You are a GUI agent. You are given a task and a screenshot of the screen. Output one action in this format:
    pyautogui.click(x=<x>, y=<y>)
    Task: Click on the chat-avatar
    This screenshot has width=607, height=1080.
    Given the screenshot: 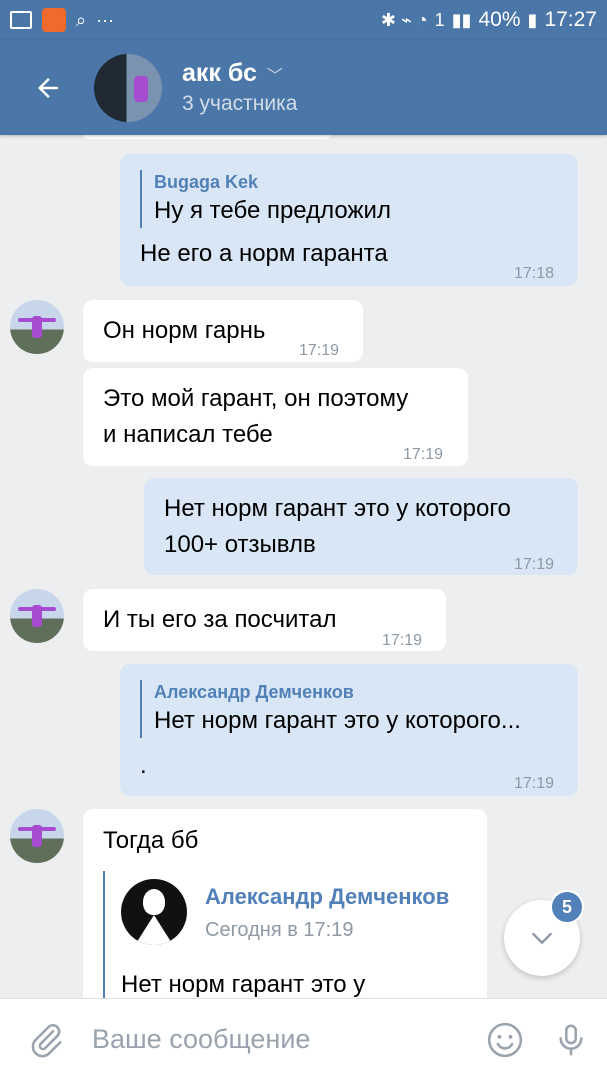 What is the action you would take?
    pyautogui.click(x=128, y=87)
    